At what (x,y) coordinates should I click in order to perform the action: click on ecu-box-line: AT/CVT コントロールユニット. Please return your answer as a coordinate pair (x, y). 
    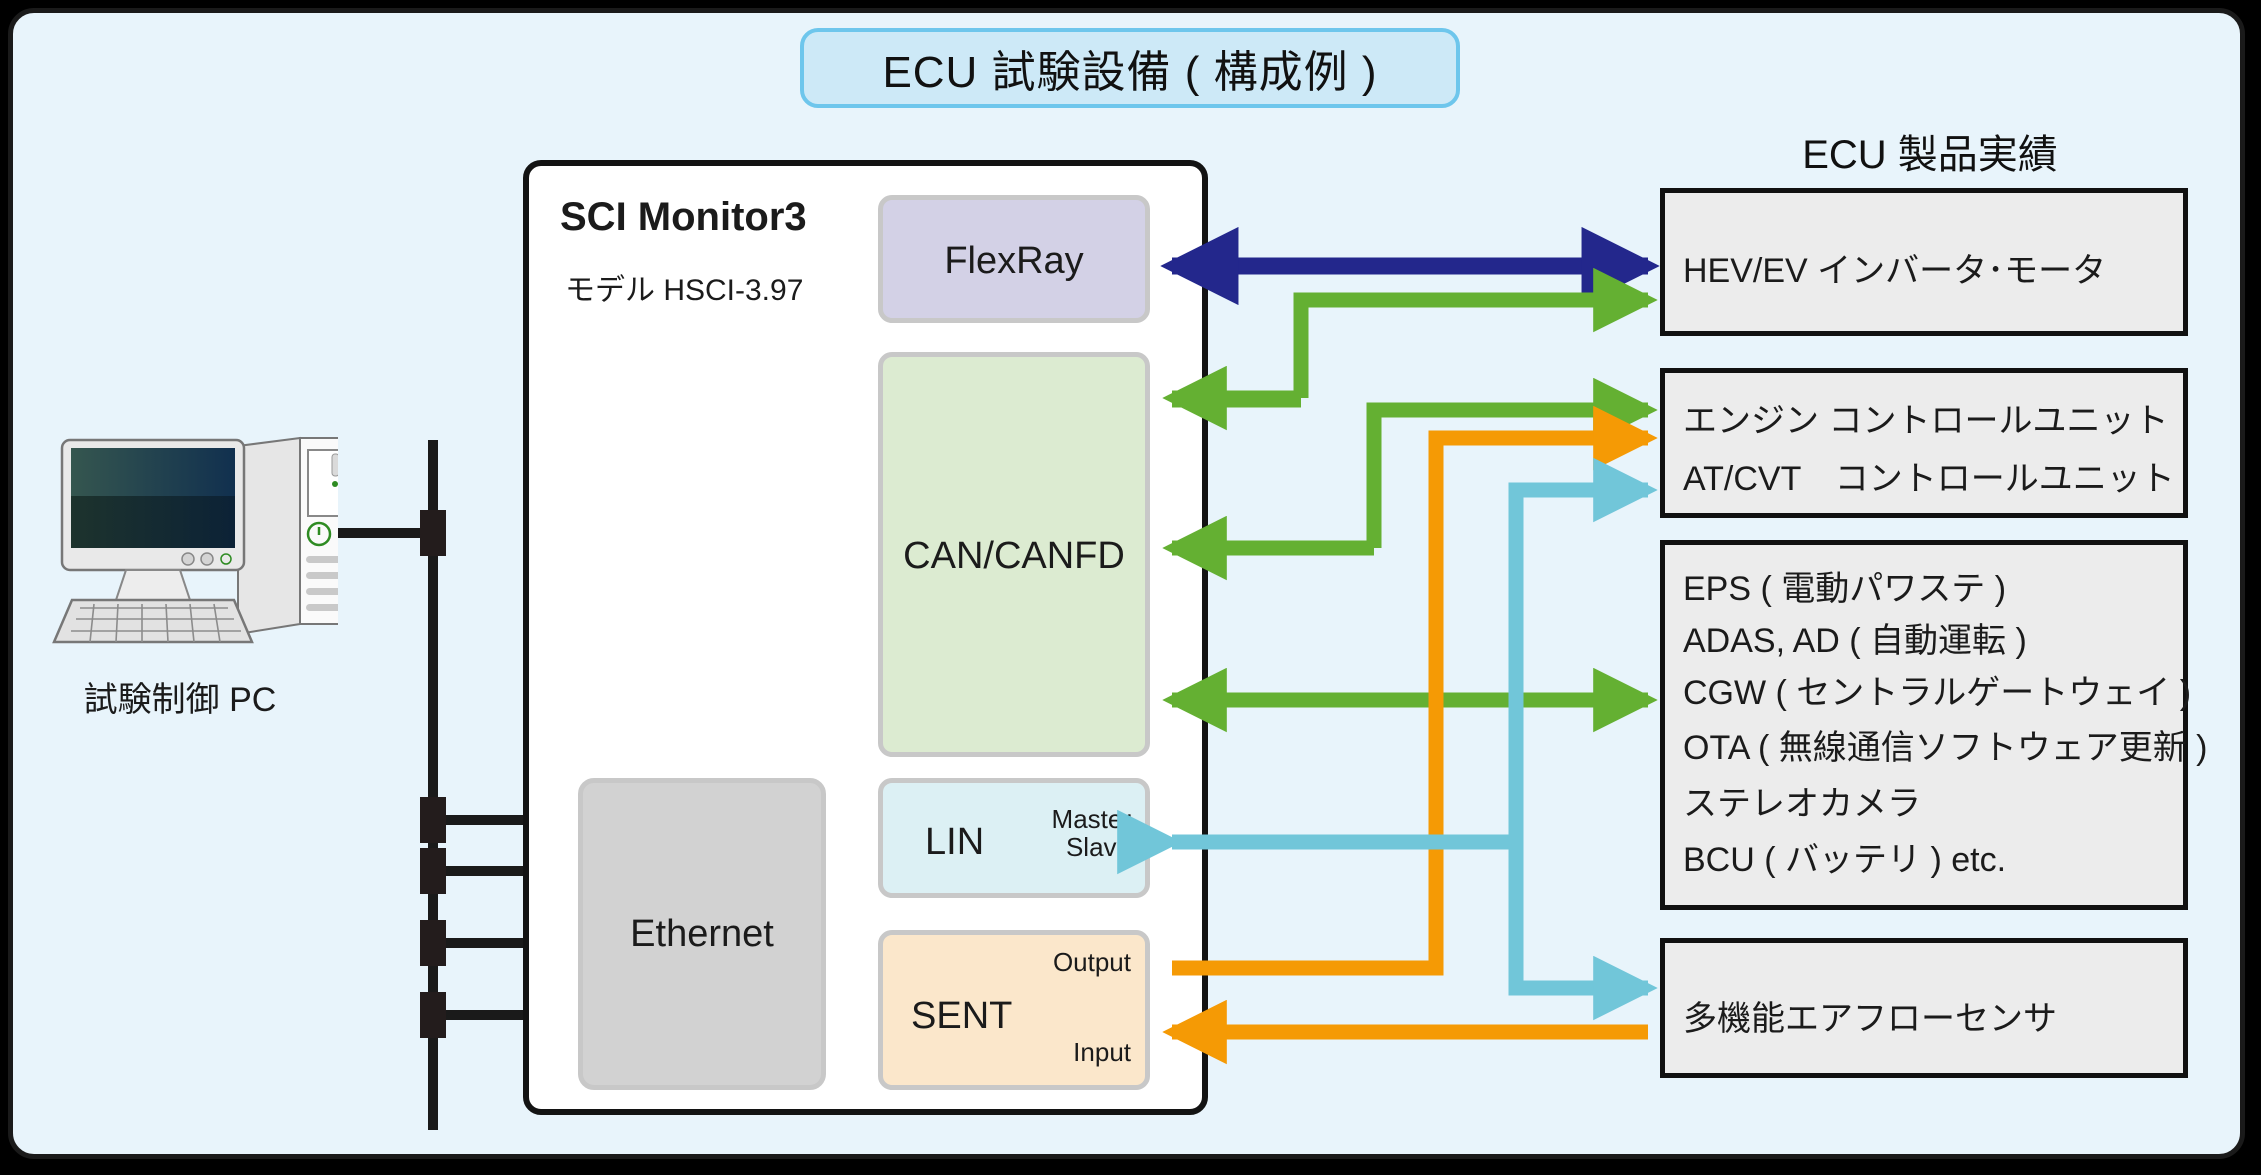
    Looking at the image, I should click on (1929, 479).